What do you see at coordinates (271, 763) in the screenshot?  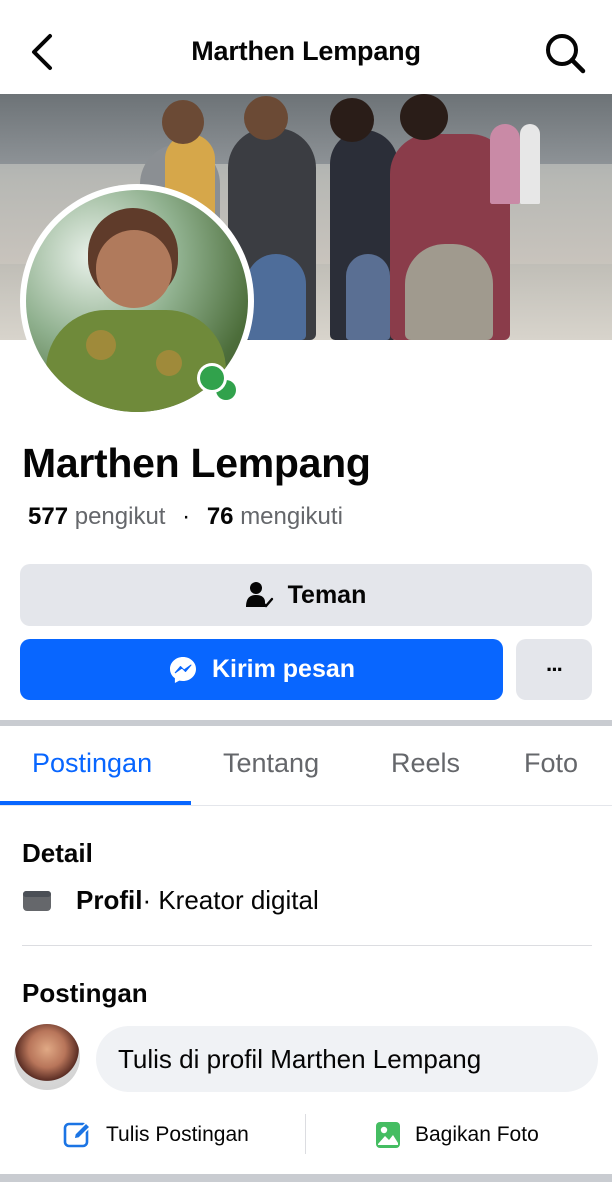 I see `tab-tentang: Tentang` at bounding box center [271, 763].